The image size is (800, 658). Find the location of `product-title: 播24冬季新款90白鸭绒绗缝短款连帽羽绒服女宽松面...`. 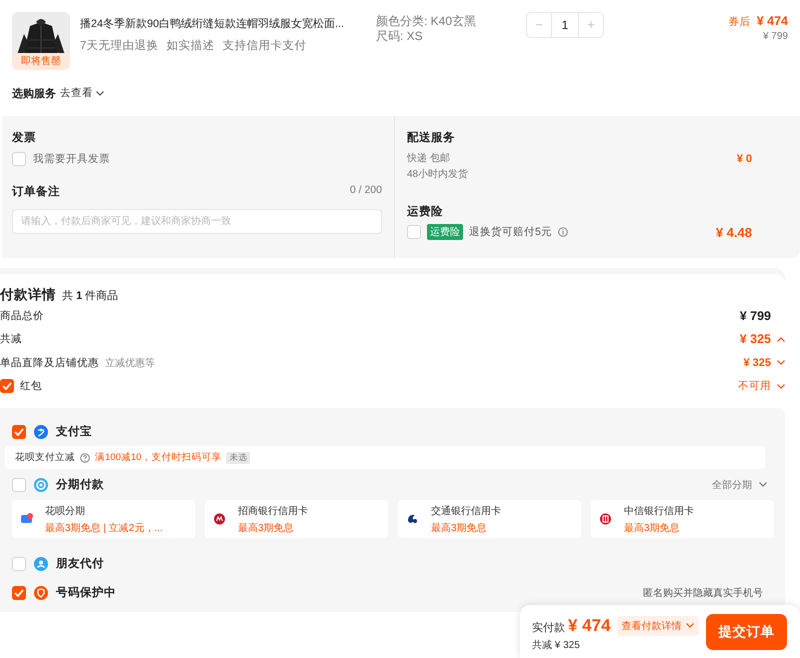

product-title: 播24冬季新款90白鸭绒绗缝短款连帽羽绒服女宽松面... is located at coordinates (212, 24).